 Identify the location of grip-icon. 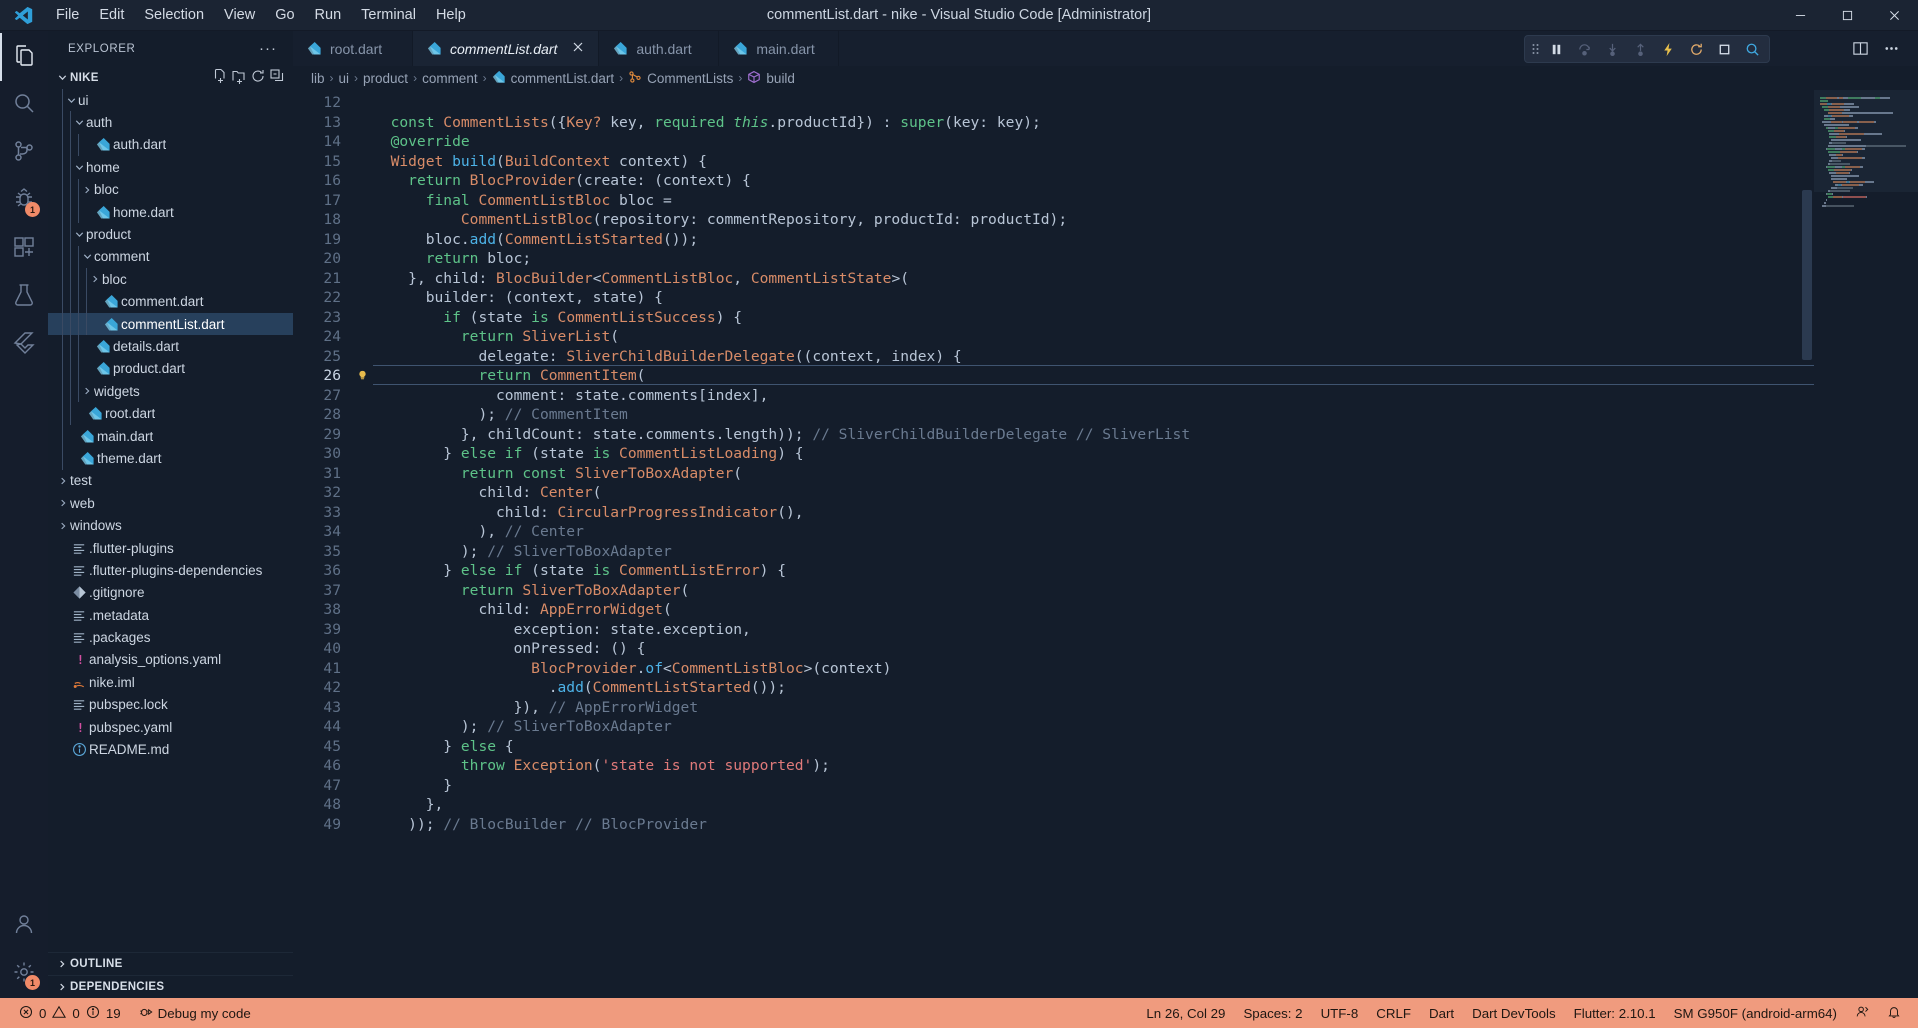
(1535, 49).